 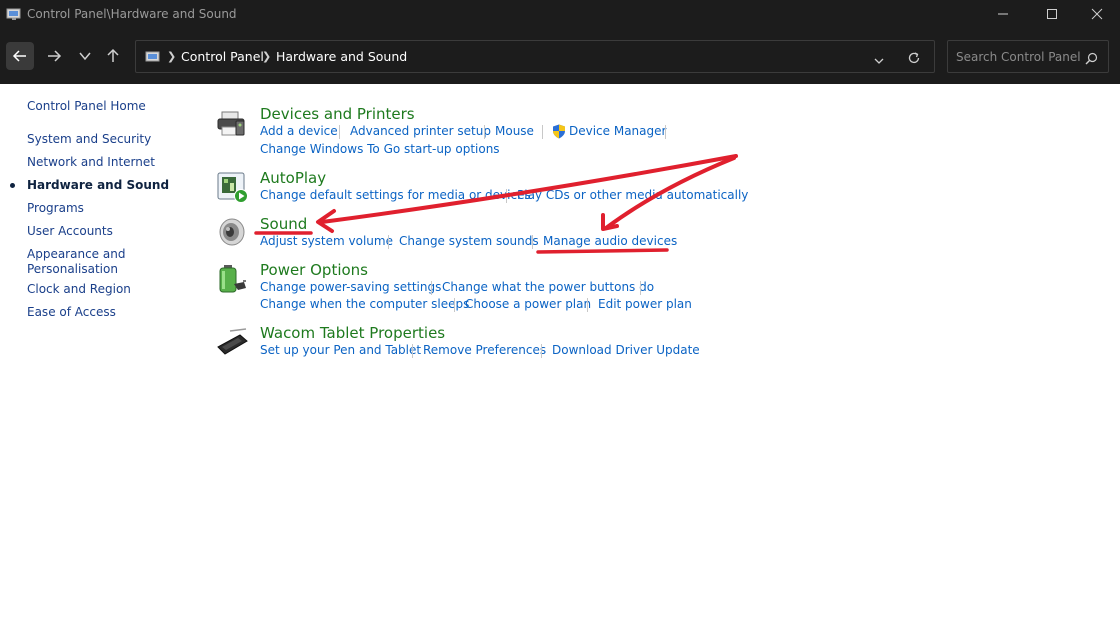 I want to click on link-download-driver-update: Download Driver Update, so click(x=626, y=350).